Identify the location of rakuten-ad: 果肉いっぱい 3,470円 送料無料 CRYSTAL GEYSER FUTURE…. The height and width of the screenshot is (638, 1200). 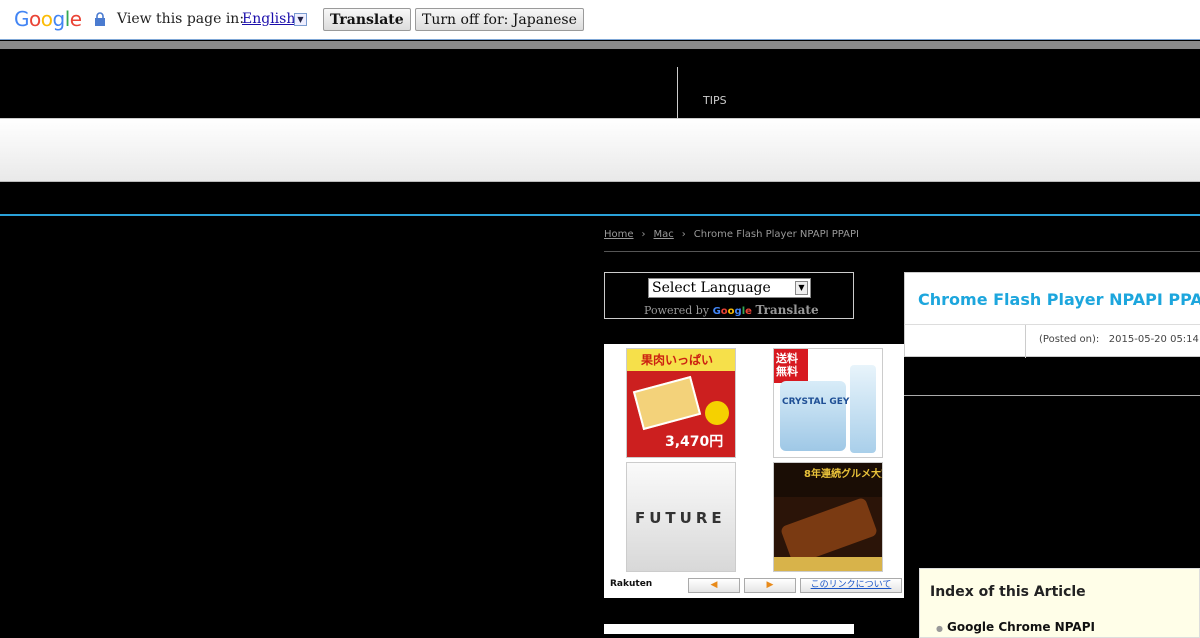
(754, 471).